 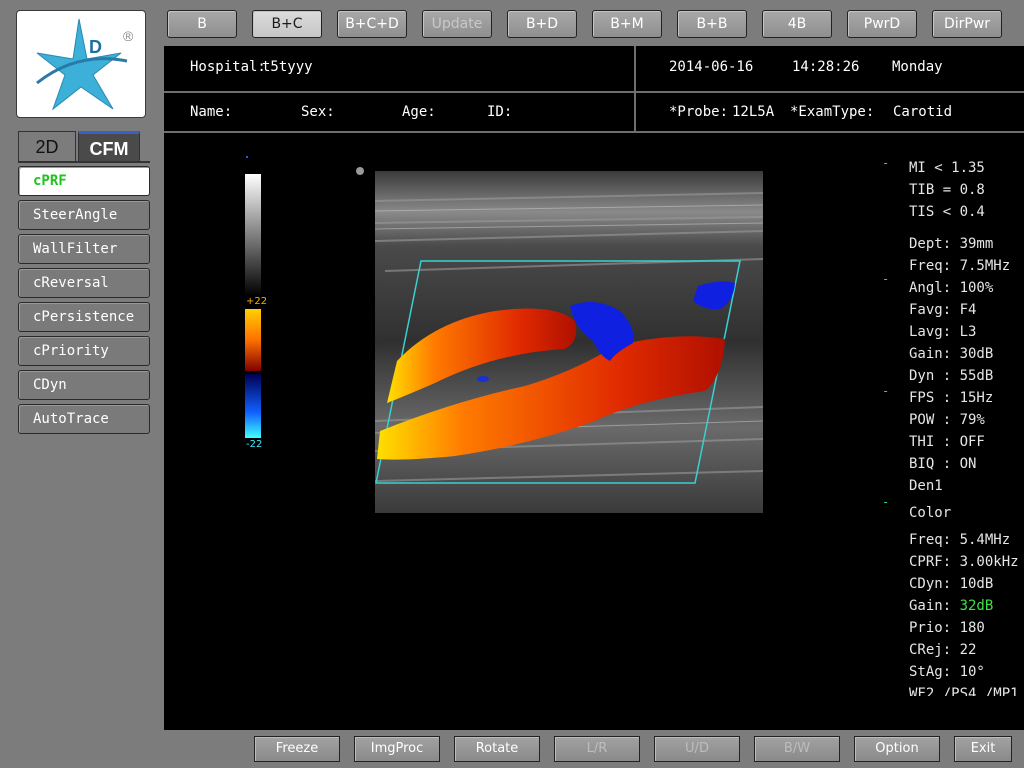 What do you see at coordinates (253, 406) in the screenshot?
I see `negative-velocity-bar` at bounding box center [253, 406].